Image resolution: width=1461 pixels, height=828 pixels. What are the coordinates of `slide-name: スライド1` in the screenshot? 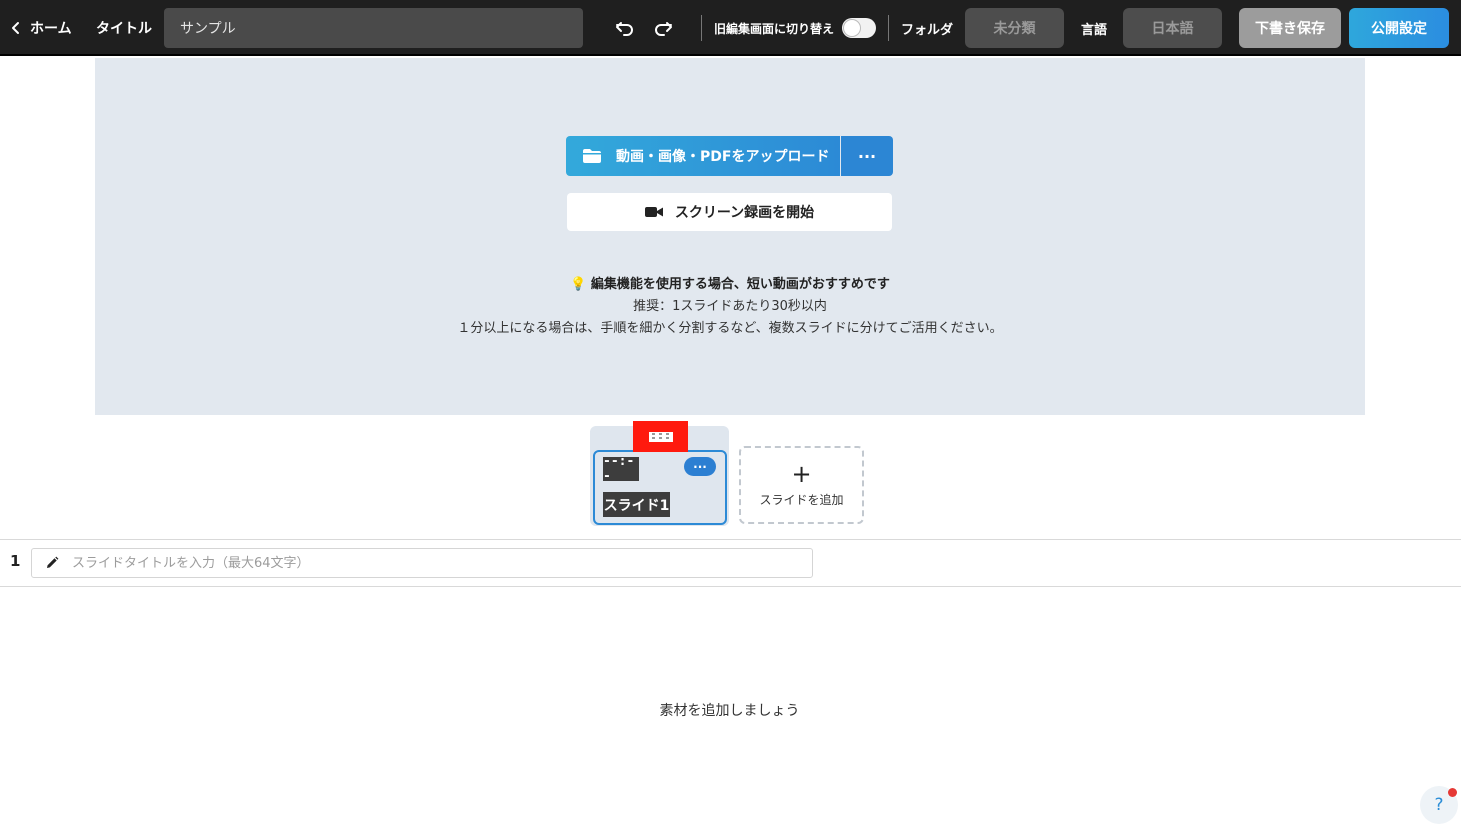 It's located at (636, 504).